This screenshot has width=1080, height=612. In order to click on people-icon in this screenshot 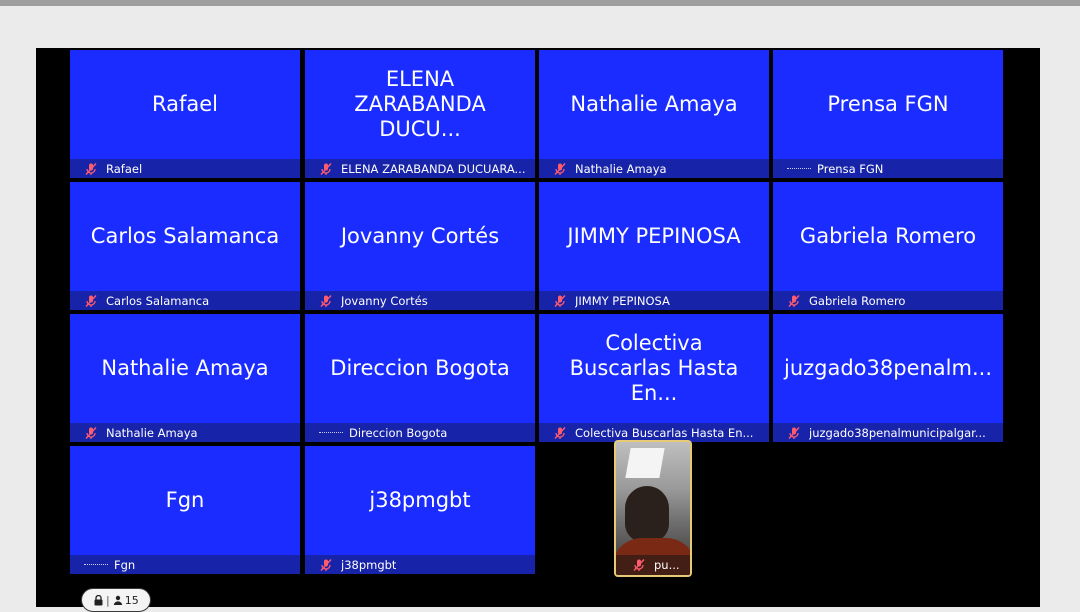, I will do `click(117, 600)`.